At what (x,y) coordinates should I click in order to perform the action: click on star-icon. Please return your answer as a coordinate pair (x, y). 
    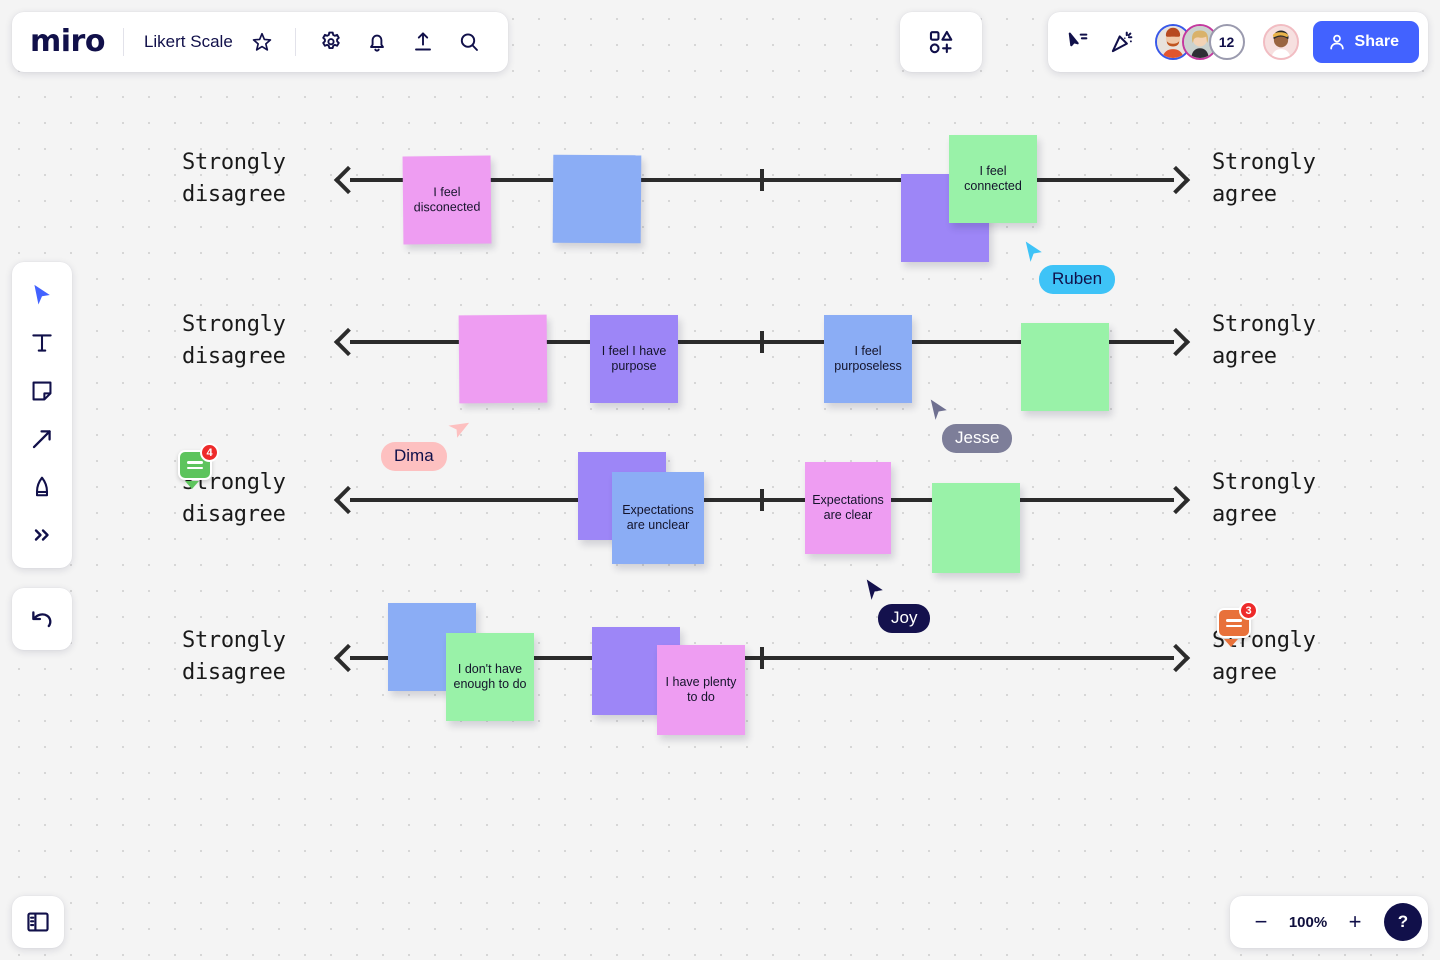
    Looking at the image, I should click on (262, 42).